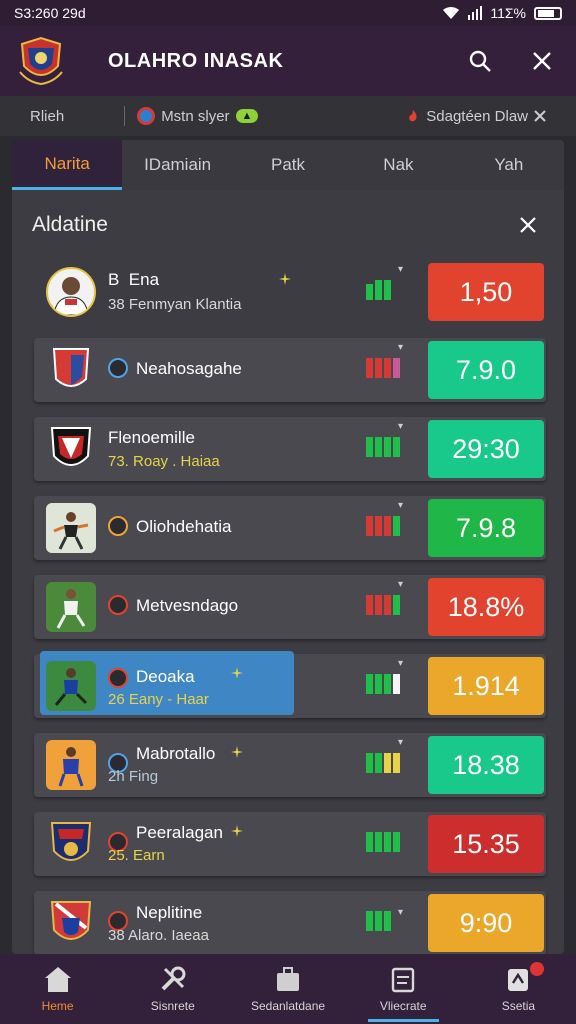  Describe the element at coordinates (398, 165) in the screenshot. I see `tab-3: Nak` at that location.